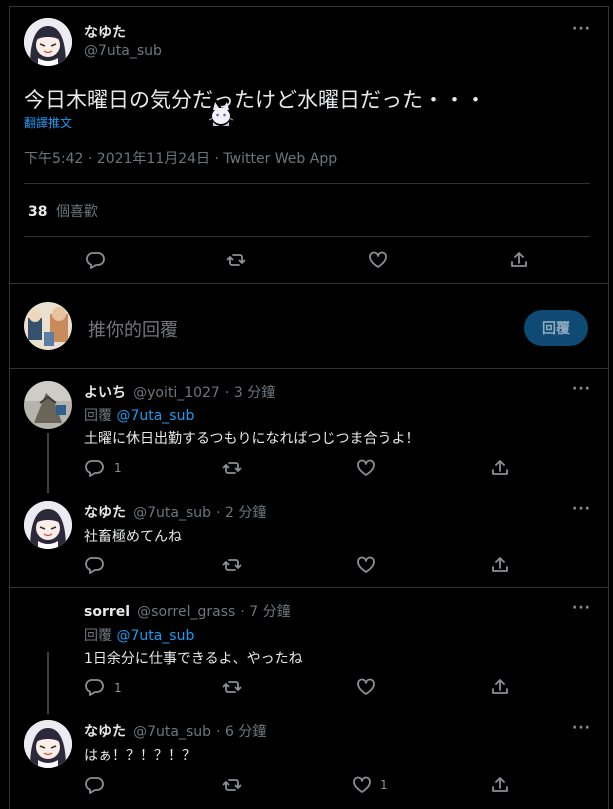 This screenshot has width=613, height=809. I want to click on reply-button: 回覆, so click(556, 328).